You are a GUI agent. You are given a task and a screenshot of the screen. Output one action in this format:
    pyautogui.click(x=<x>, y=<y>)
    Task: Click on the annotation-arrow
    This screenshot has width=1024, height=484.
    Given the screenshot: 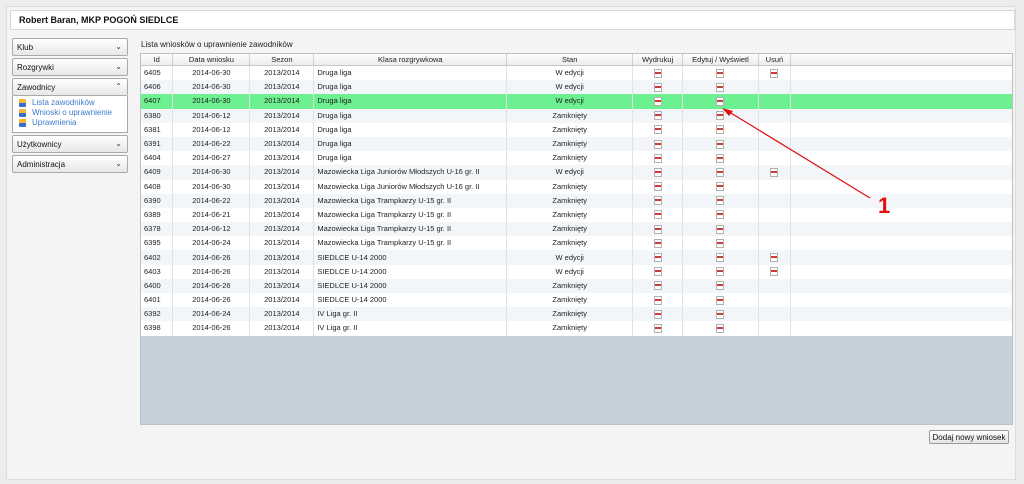 What is the action you would take?
    pyautogui.click(x=796, y=153)
    